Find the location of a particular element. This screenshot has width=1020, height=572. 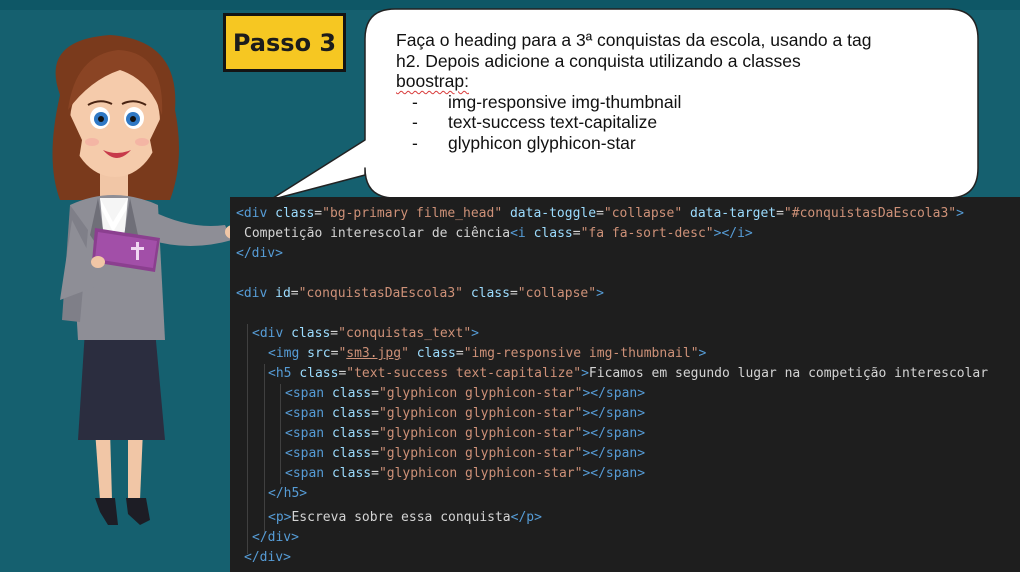

code-line: </h5> is located at coordinates (288, 493).